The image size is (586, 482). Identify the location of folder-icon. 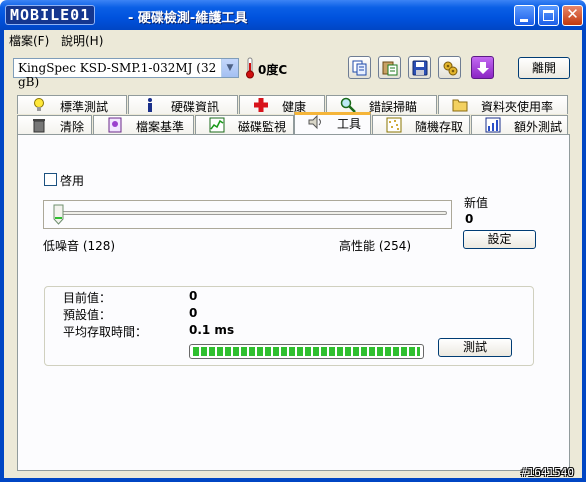
(460, 105).